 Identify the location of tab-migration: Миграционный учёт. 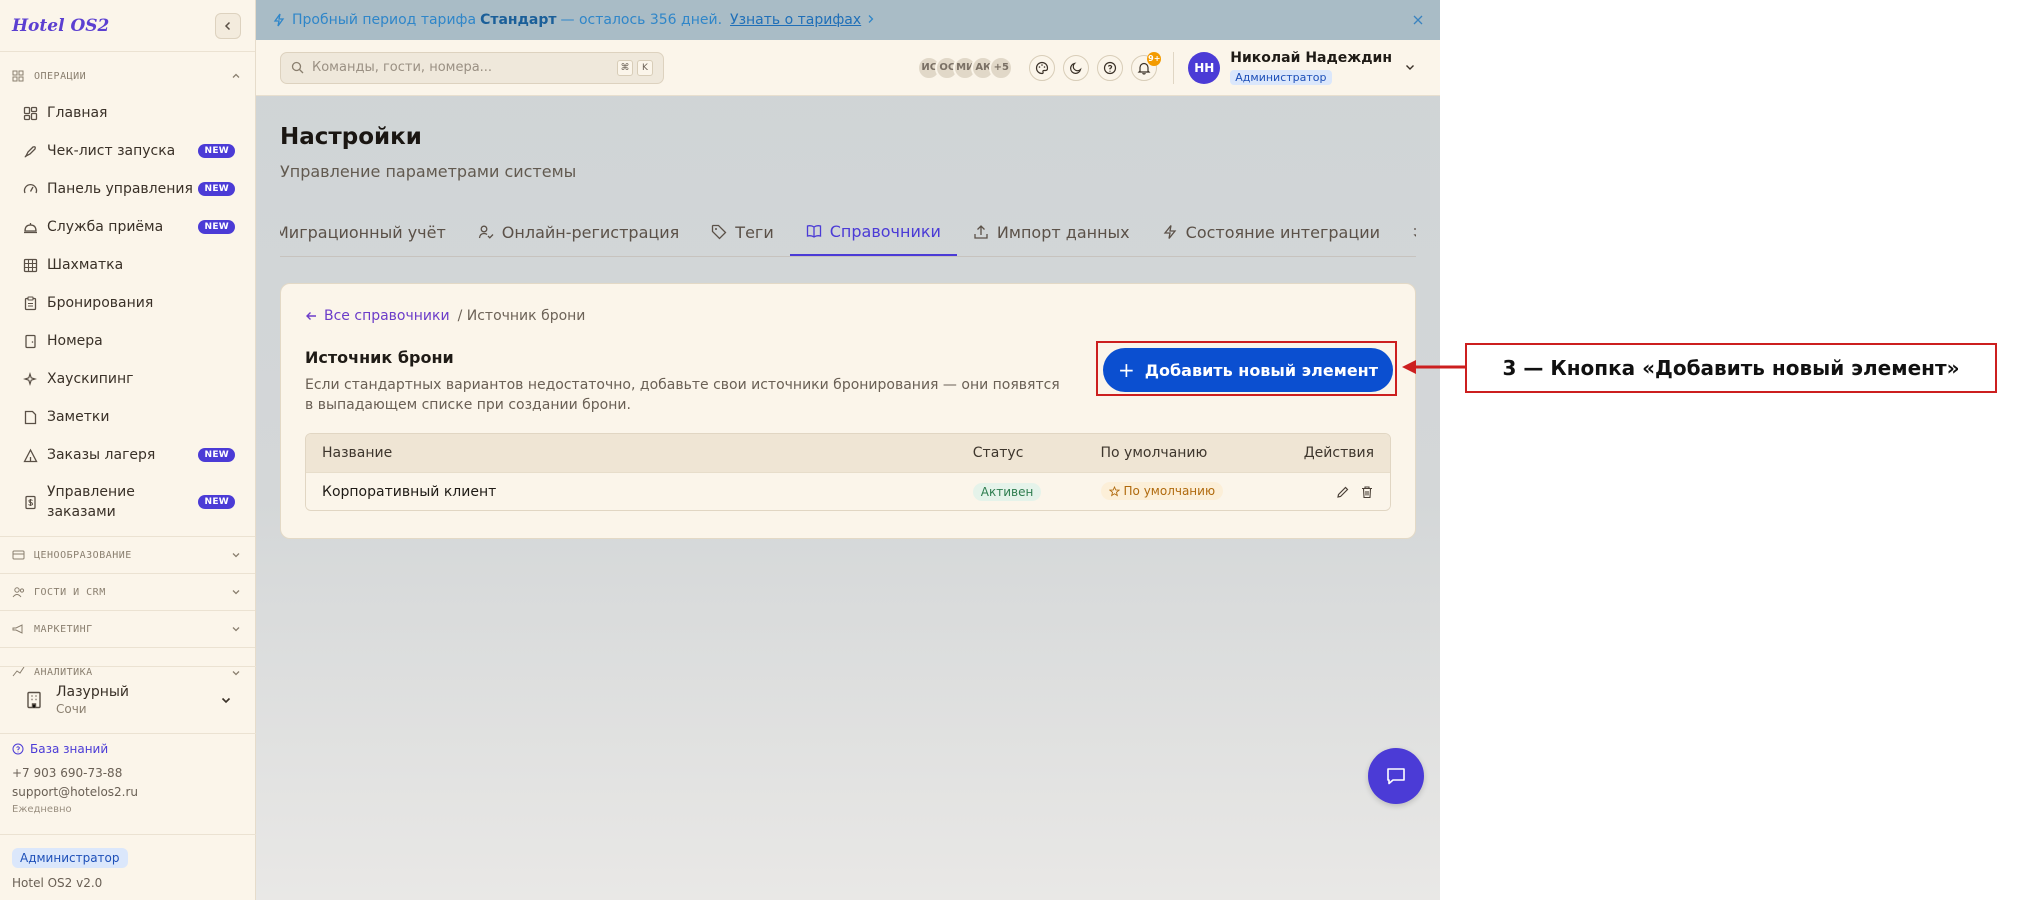
(371, 232).